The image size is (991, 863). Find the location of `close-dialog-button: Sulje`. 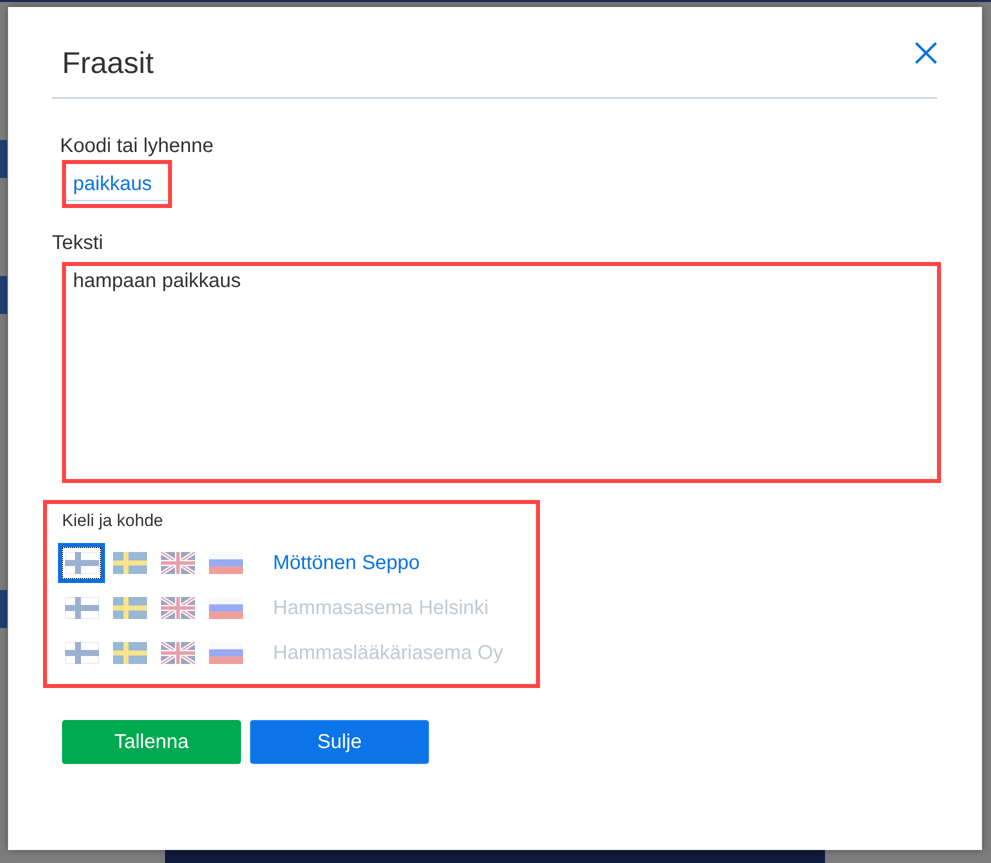

close-dialog-button: Sulje is located at coordinates (339, 742).